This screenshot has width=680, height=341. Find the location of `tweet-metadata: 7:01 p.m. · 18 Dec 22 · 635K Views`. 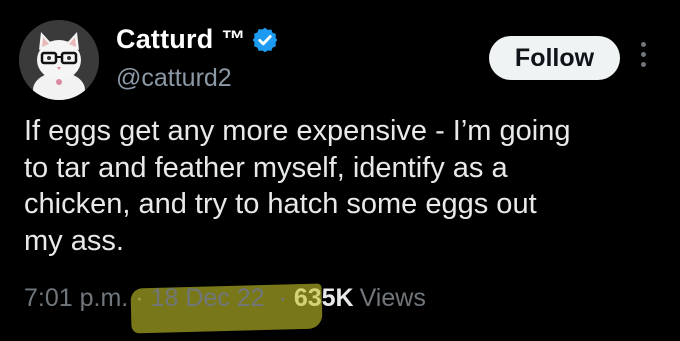

tweet-metadata: 7:01 p.m. · 18 Dec 22 · 635K Views is located at coordinates (225, 298).